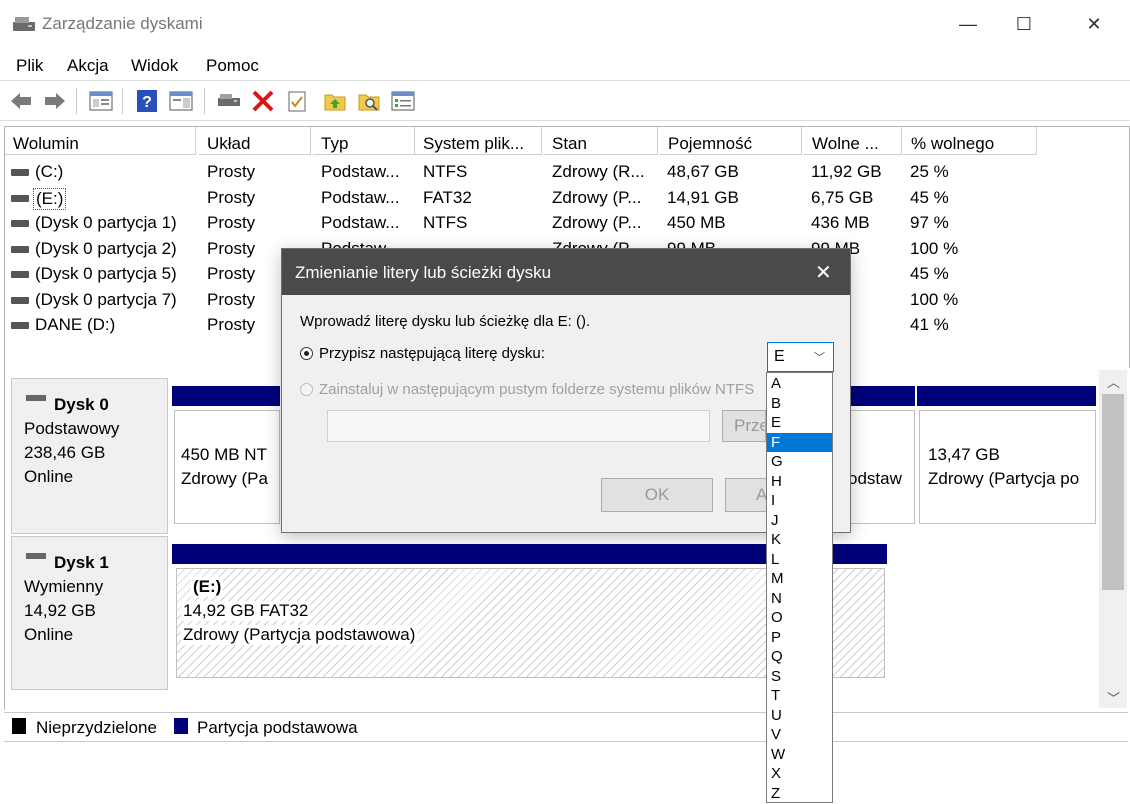  Describe the element at coordinates (799, 774) in the screenshot. I see `letter-option: X` at that location.